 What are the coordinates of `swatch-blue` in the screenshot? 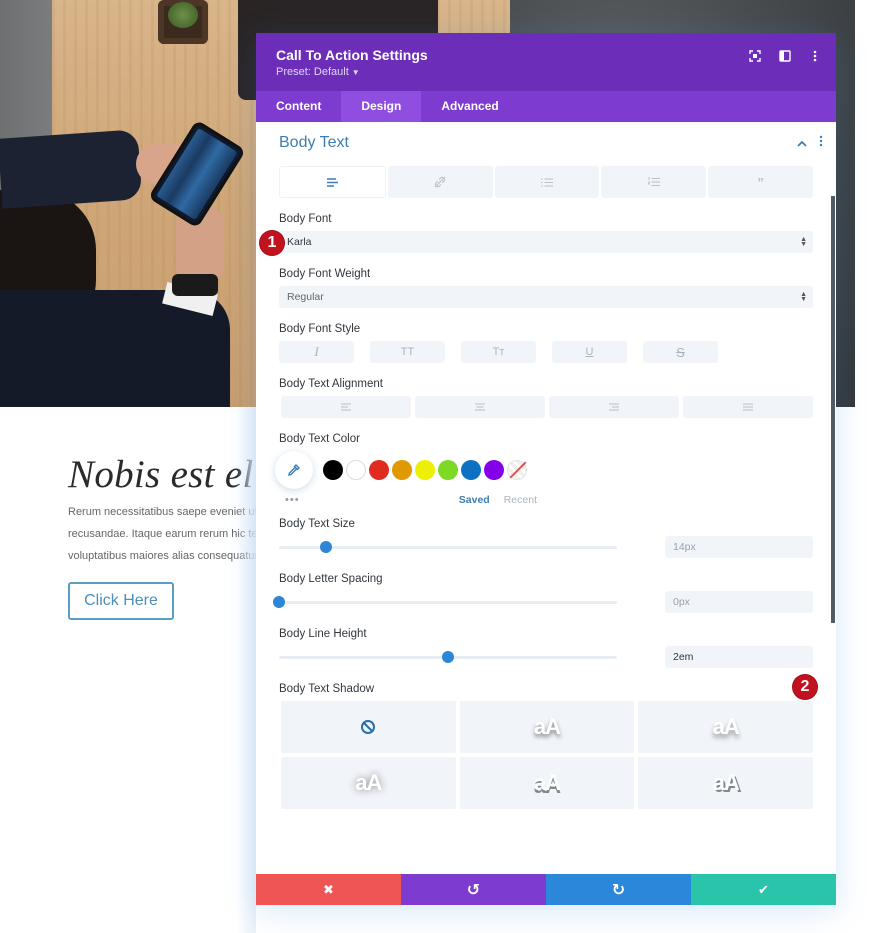 It's located at (471, 470).